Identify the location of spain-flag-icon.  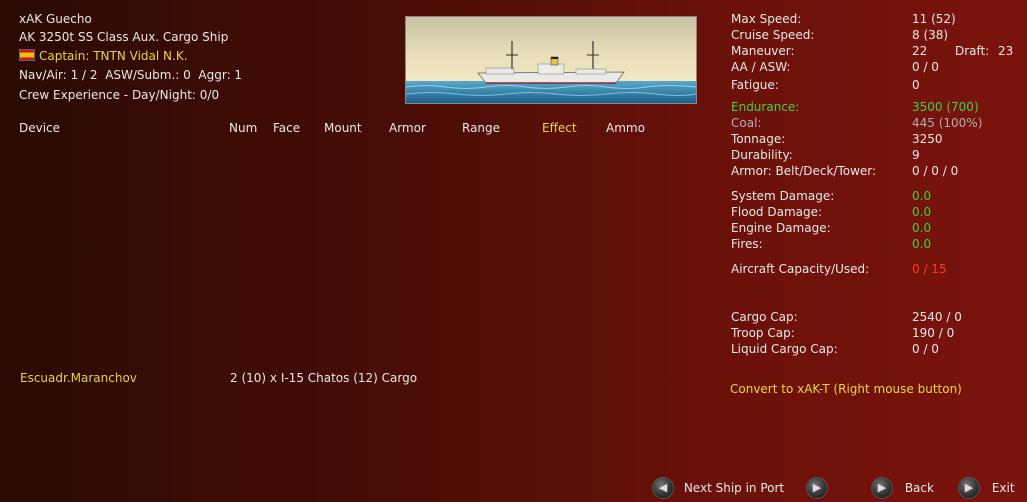
(27, 55).